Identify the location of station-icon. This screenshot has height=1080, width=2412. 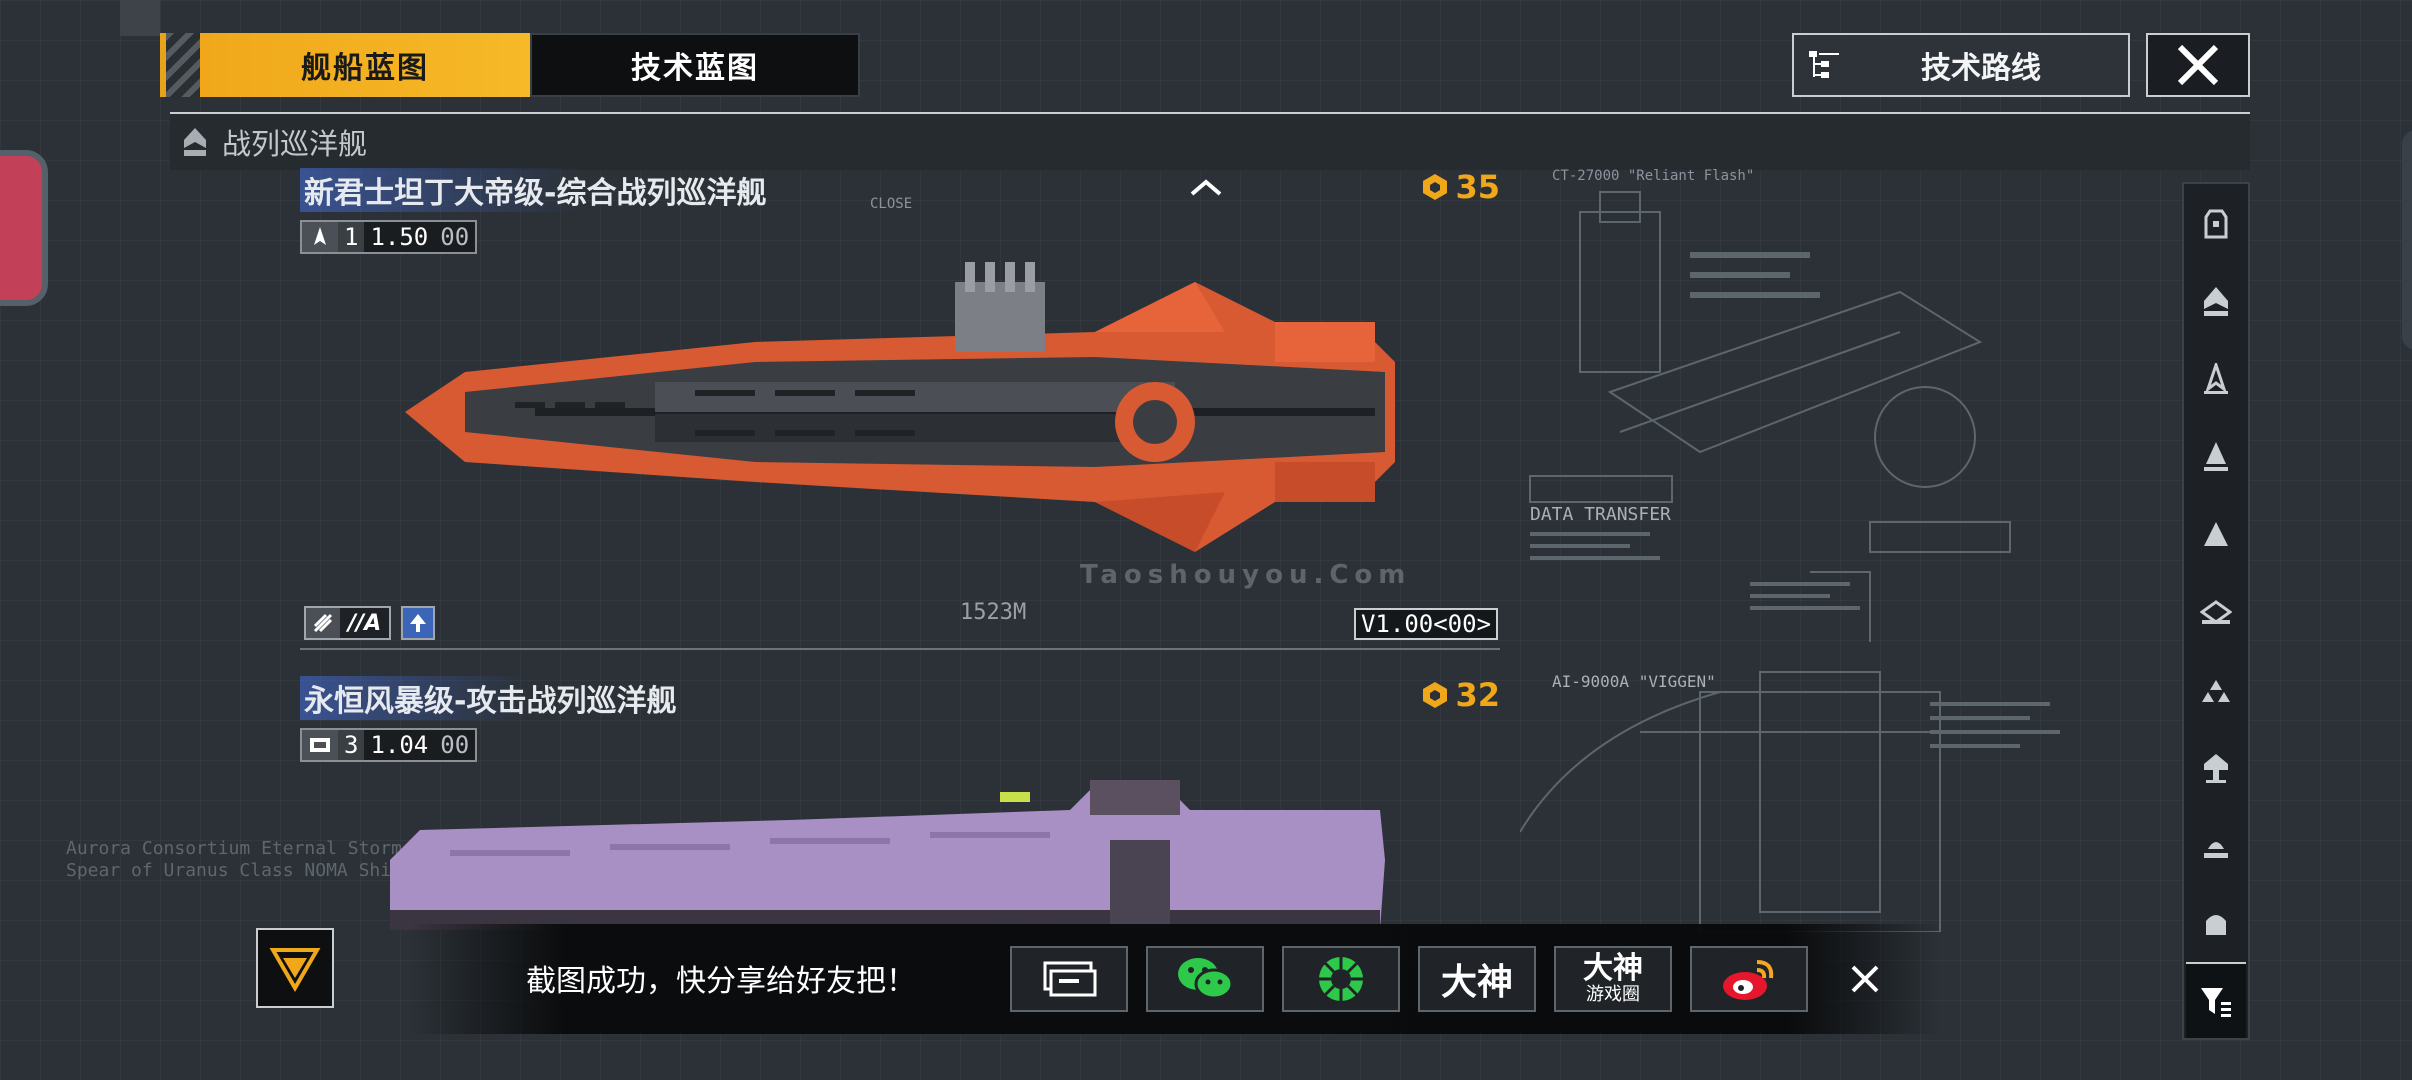
(2216, 925).